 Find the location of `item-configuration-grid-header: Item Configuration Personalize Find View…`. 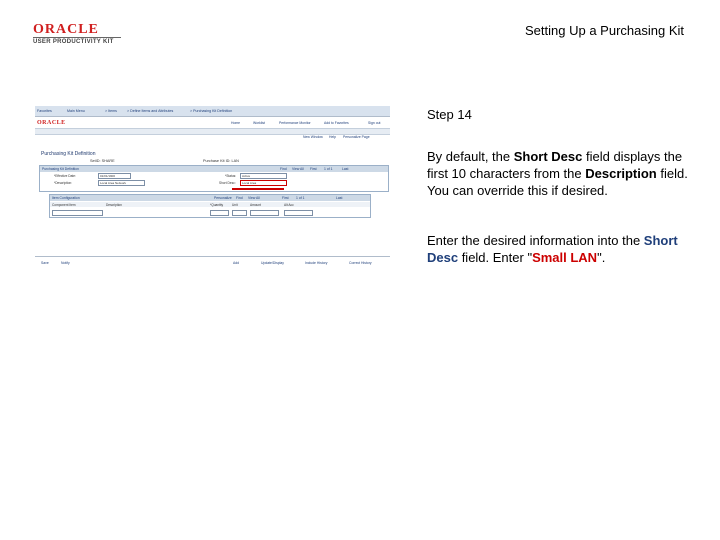

item-configuration-grid-header: Item Configuration Personalize Find View… is located at coordinates (210, 198).